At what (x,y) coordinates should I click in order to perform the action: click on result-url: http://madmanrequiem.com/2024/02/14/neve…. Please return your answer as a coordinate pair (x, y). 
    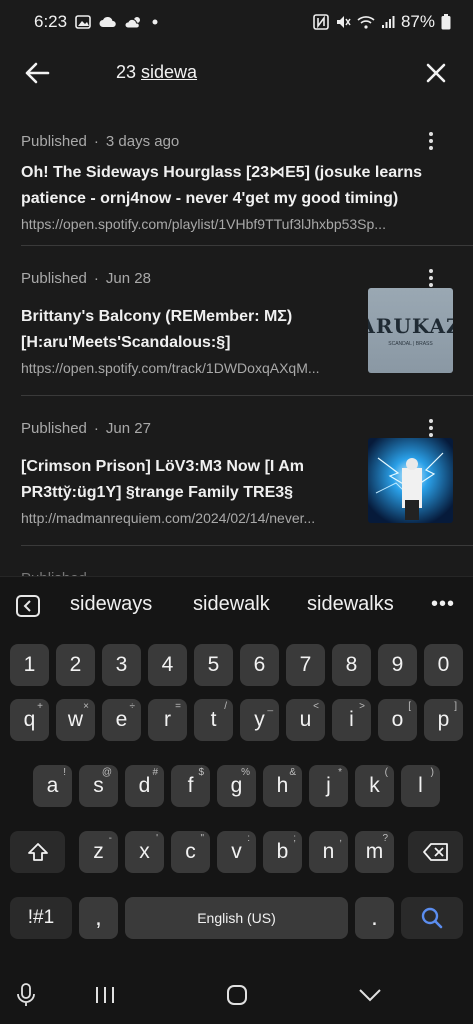
    Looking at the image, I should click on (188, 518).